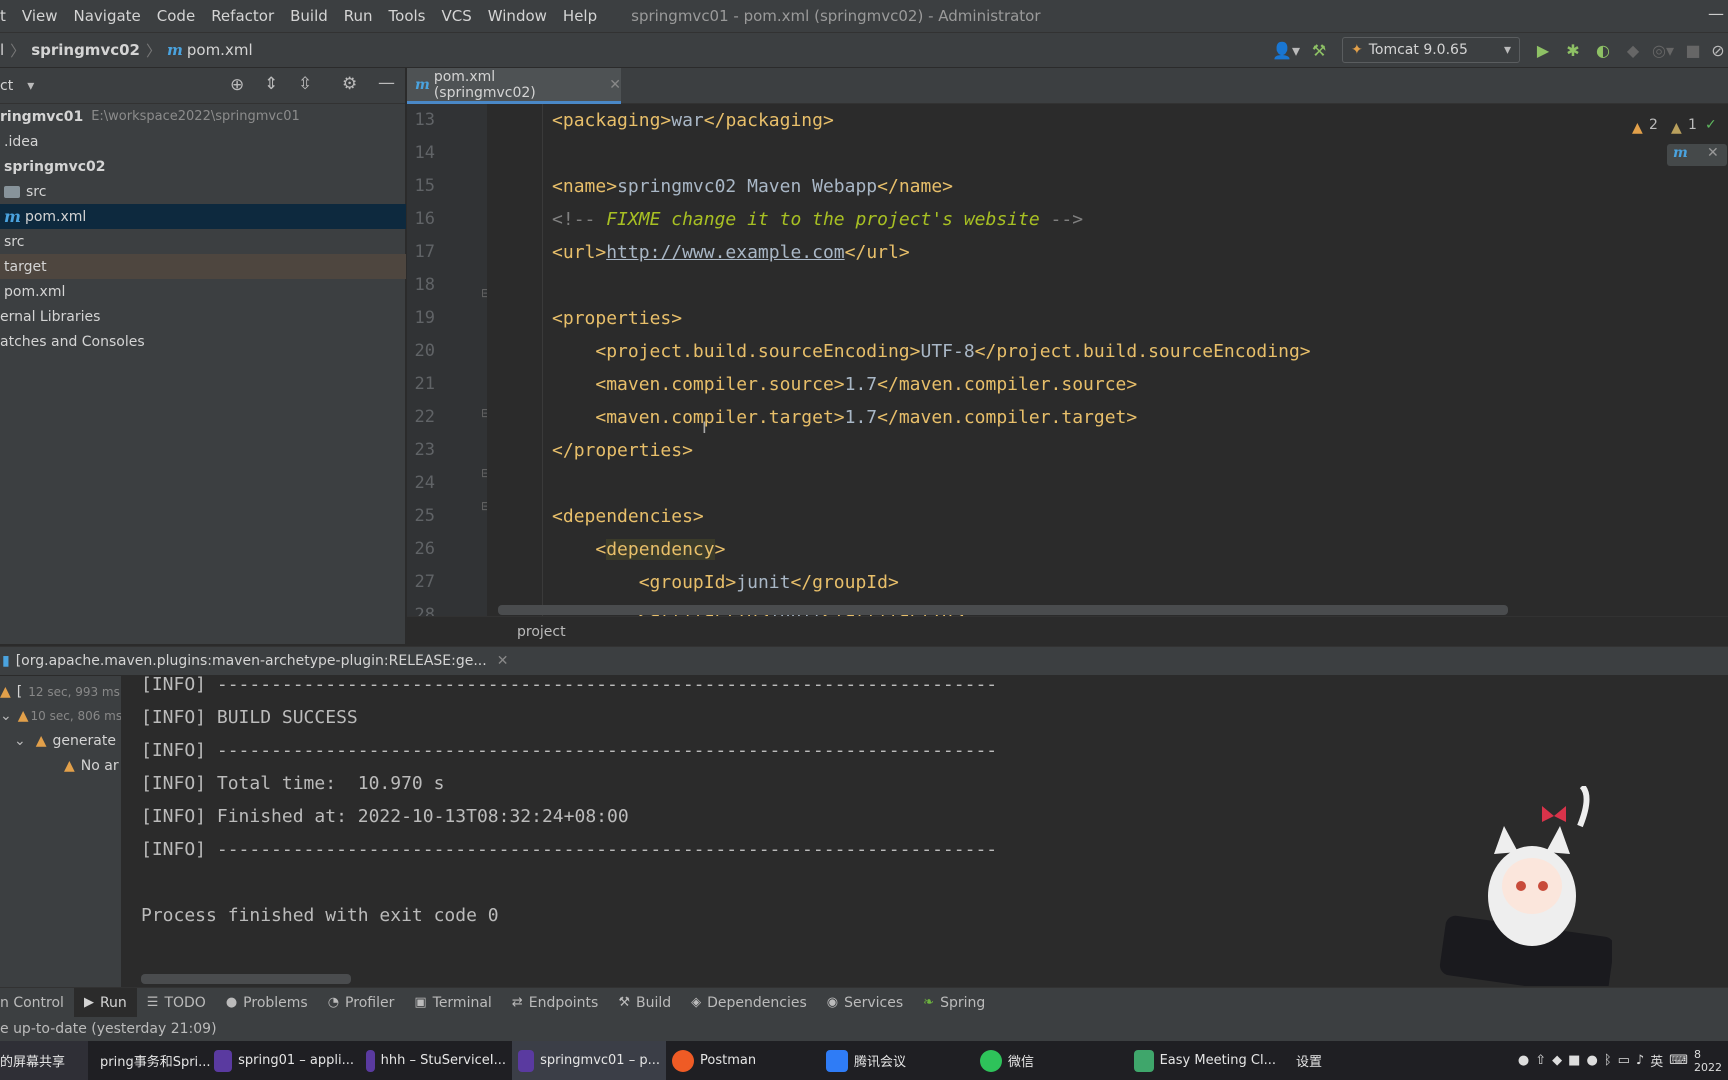 The image size is (1728, 1080). Describe the element at coordinates (65, 741) in the screenshot. I see `run-tree-item: ⌄ ▲ generate` at that location.